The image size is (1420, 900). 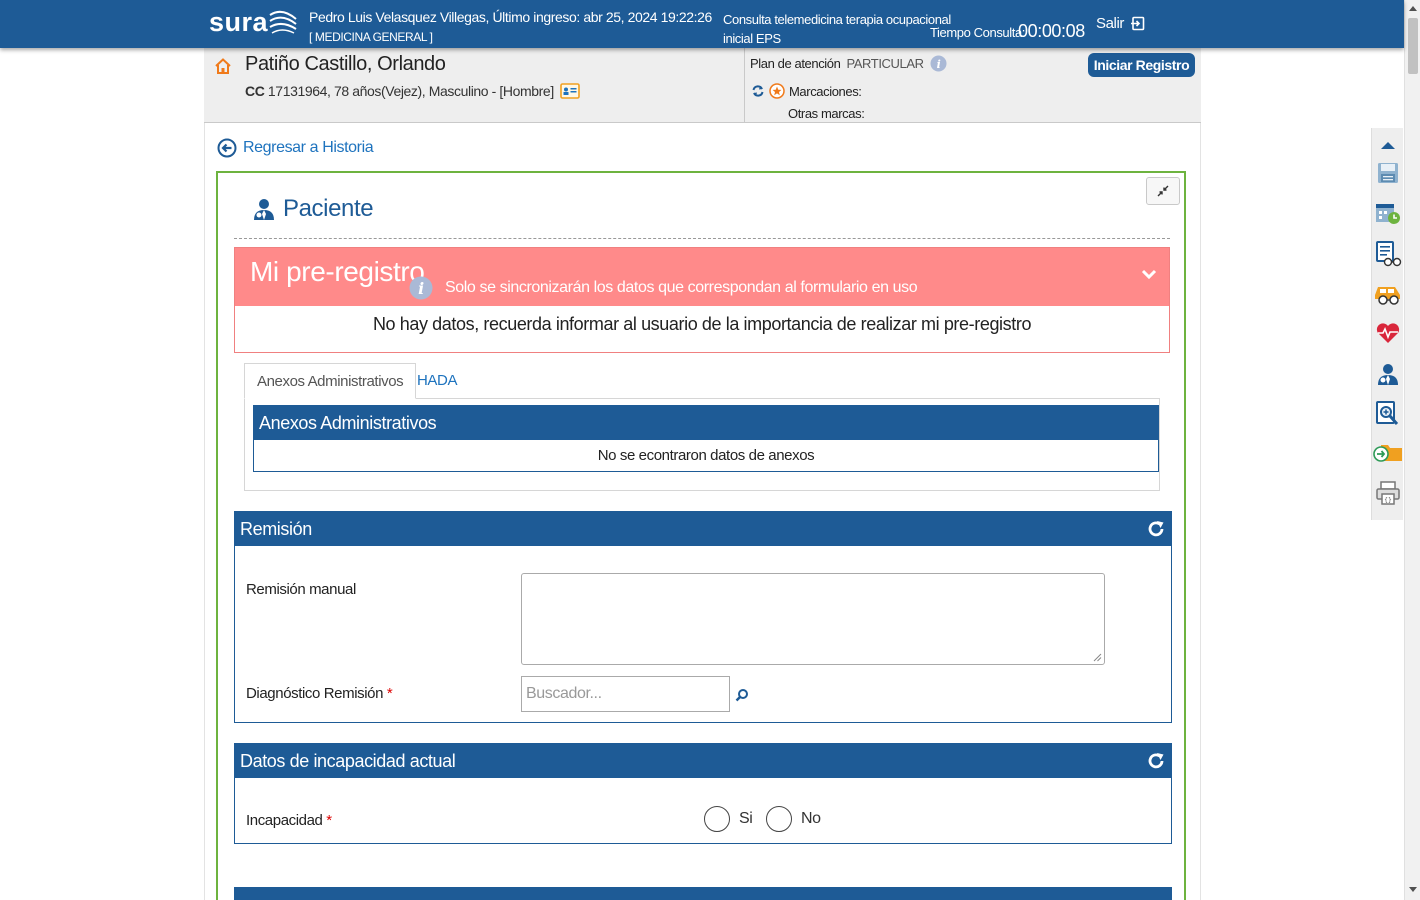 I want to click on agenda-icon, so click(x=1388, y=214).